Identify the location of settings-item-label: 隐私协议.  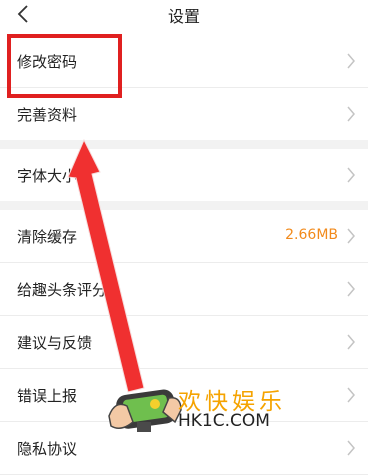
(47, 449).